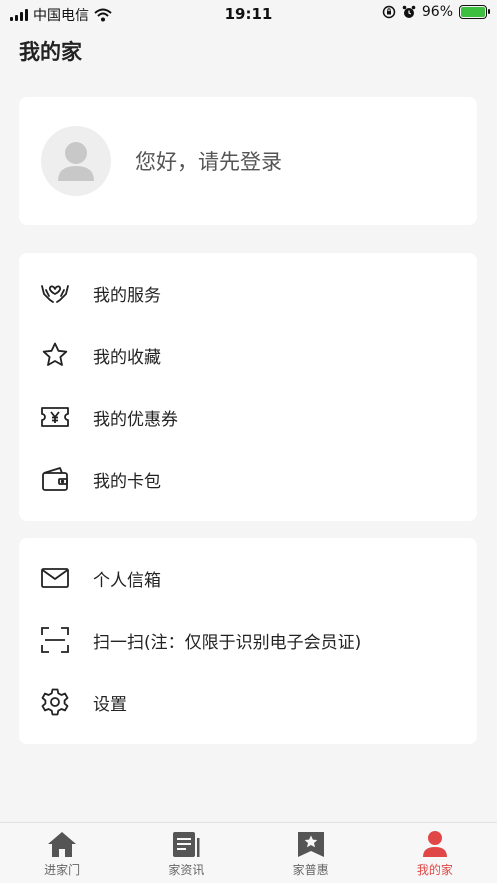 Image resolution: width=497 pixels, height=883 pixels. What do you see at coordinates (248, 702) in the screenshot?
I see `menu-item-settings: 设置` at bounding box center [248, 702].